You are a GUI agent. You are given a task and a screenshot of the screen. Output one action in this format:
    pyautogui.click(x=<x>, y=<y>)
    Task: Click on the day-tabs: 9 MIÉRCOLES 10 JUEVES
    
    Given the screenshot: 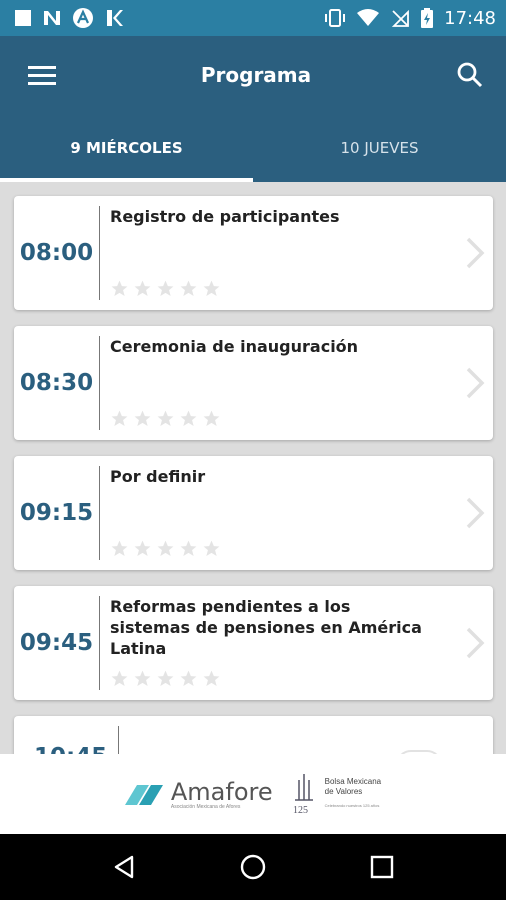 What is the action you would take?
    pyautogui.click(x=253, y=148)
    